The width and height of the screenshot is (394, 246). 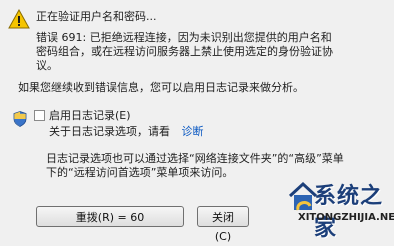 What do you see at coordinates (47, 65) in the screenshot?
I see `error-message-line3: 议。` at bounding box center [47, 65].